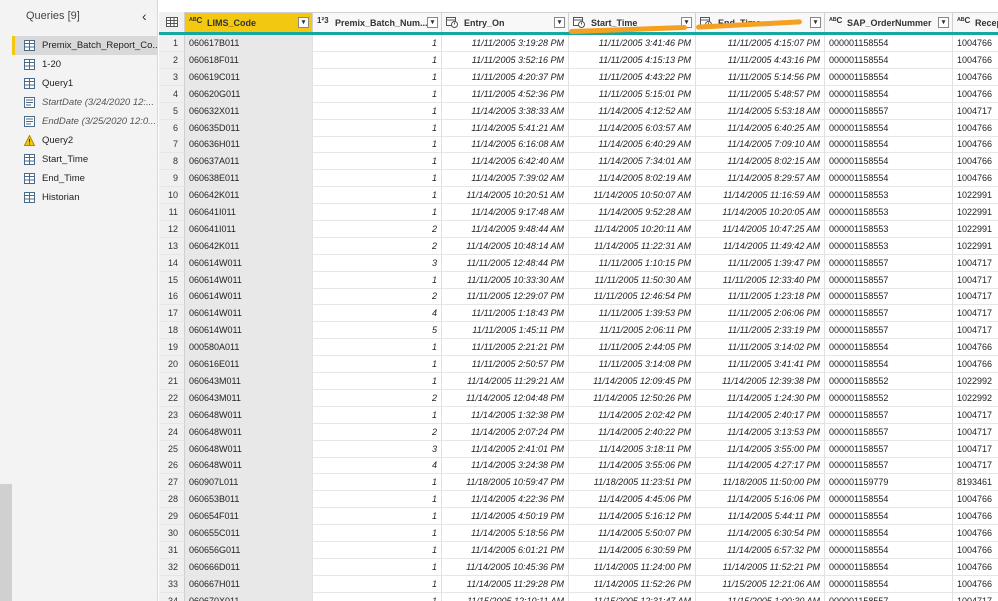 The image size is (998, 601). What do you see at coordinates (632, 516) in the screenshot?
I see `cell-start-time: 11/14/2005 5:16:12 PM` at bounding box center [632, 516].